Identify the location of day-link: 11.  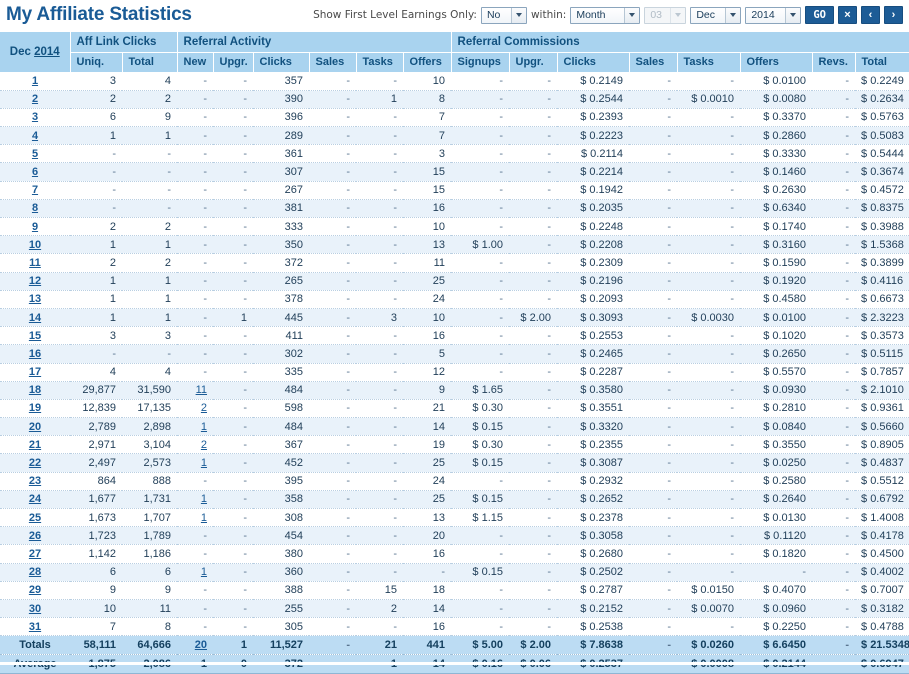
(35, 263).